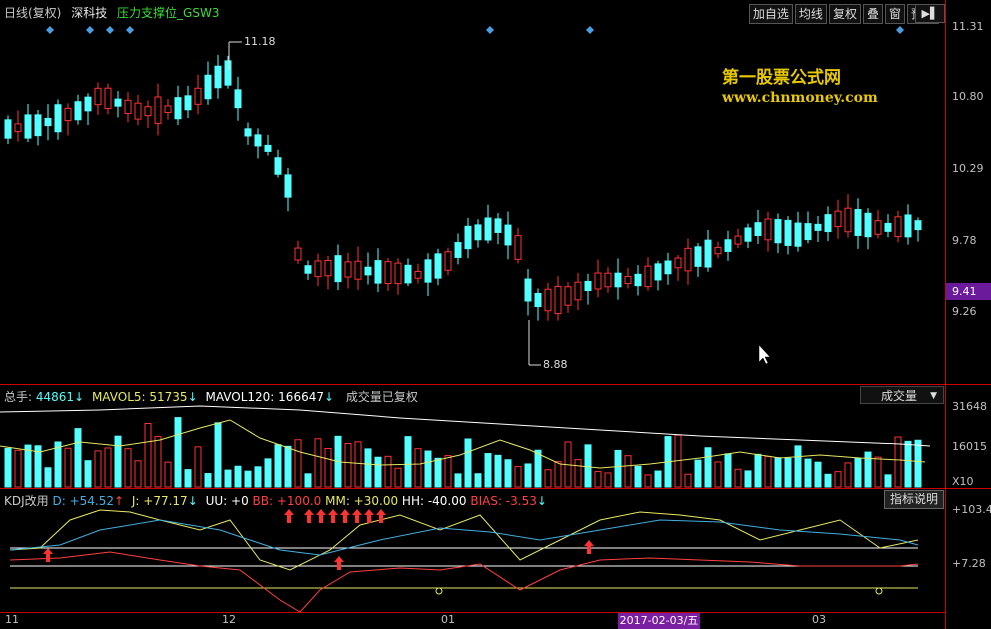  I want to click on indicator-dropdown: 成交量 ▼, so click(902, 395).